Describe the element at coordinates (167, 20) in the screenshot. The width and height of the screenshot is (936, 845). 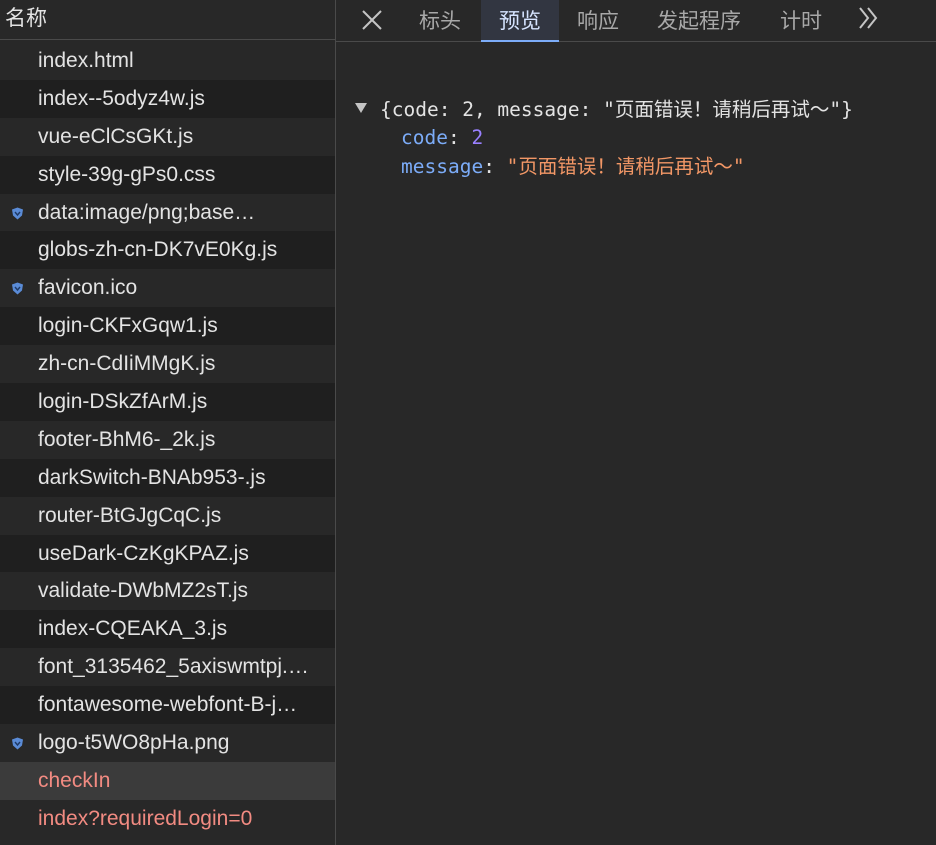
I see `name-column-header: 名称` at that location.